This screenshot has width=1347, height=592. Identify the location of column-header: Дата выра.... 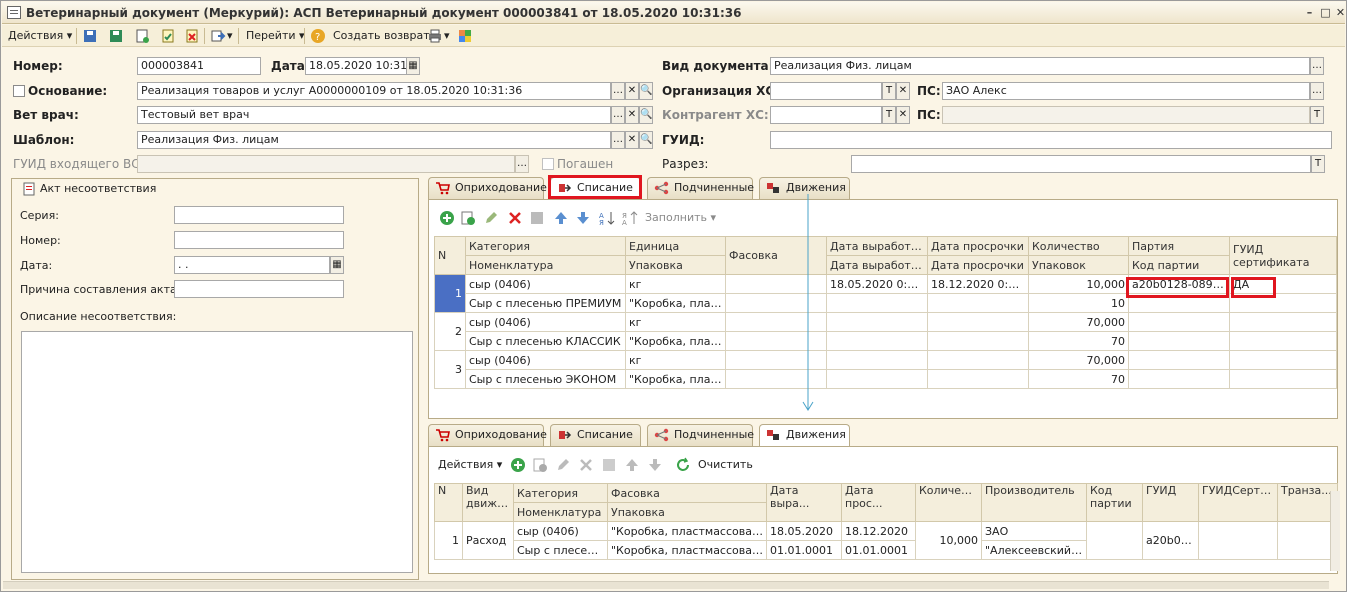
(804, 502).